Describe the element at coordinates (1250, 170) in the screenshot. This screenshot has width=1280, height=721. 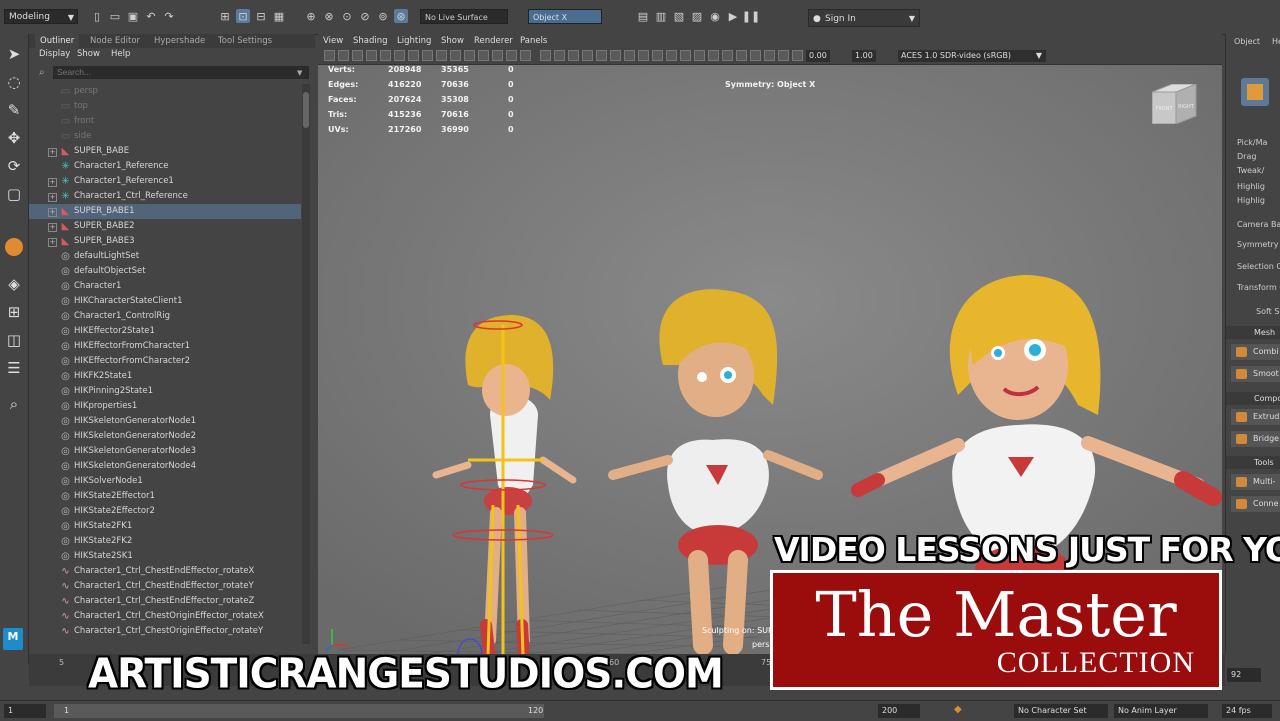
I see `pick-option: Tweak/` at that location.